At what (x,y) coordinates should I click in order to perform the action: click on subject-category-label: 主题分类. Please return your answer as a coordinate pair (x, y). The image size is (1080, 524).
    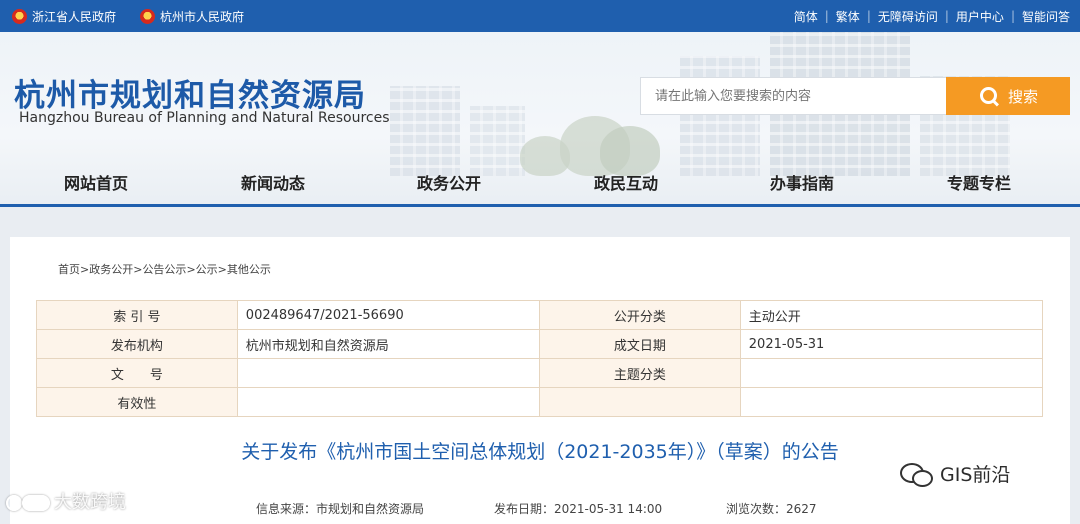
    Looking at the image, I should click on (639, 373).